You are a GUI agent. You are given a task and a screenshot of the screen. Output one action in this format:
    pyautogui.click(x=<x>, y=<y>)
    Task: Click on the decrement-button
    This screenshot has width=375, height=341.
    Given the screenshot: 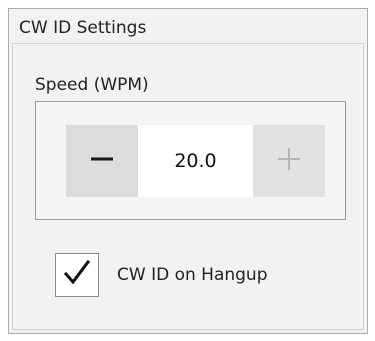 What is the action you would take?
    pyautogui.click(x=102, y=161)
    